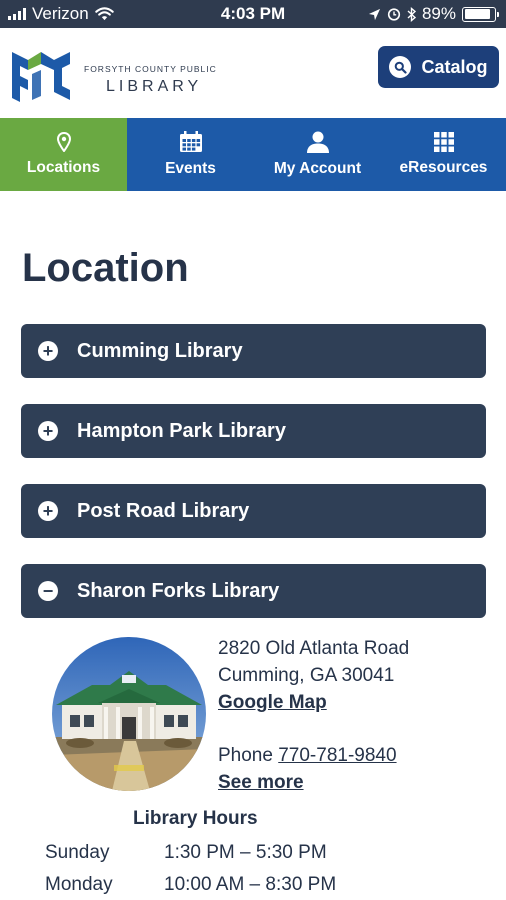 The width and height of the screenshot is (506, 900). I want to click on nav-item-eresources: eResources, so click(443, 154).